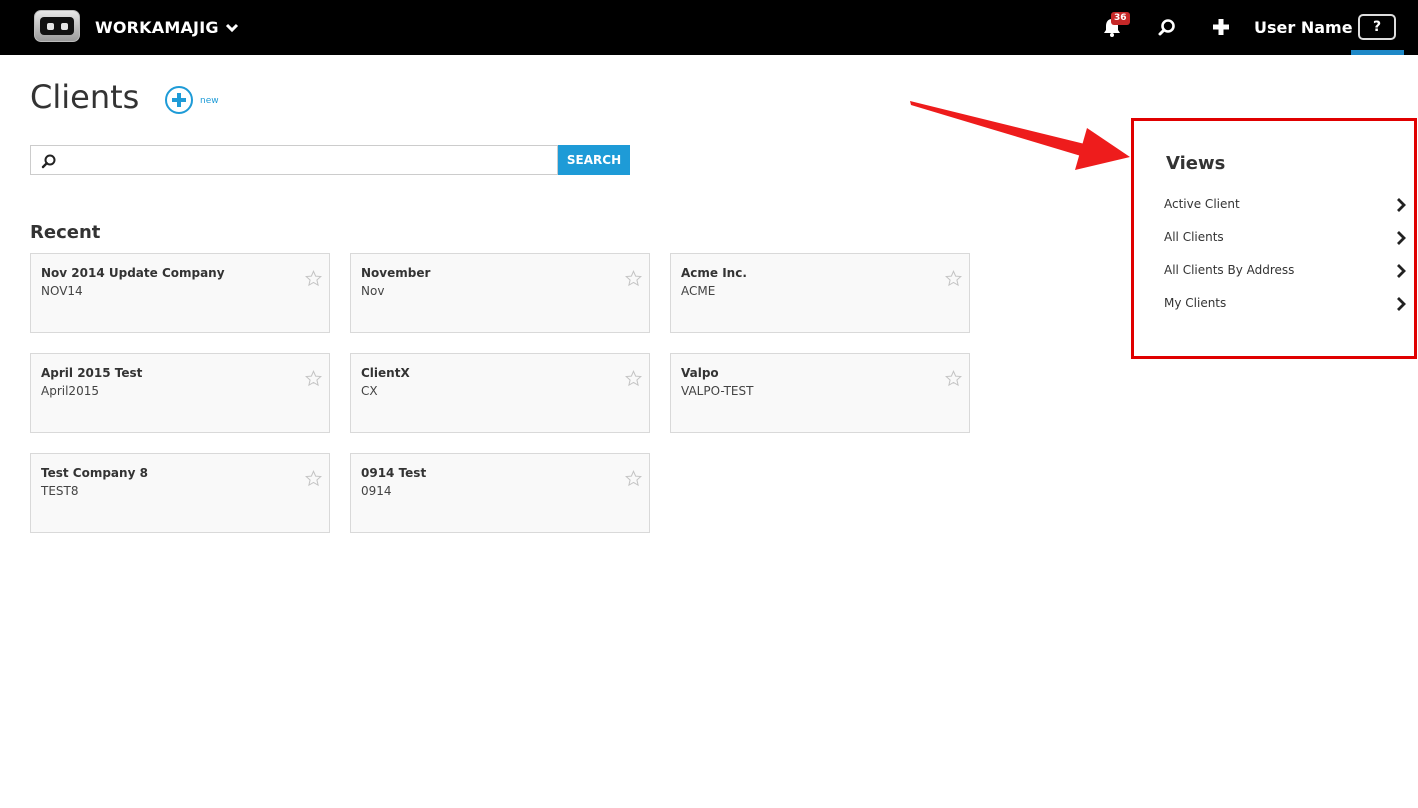 The height and width of the screenshot is (808, 1418). Describe the element at coordinates (1221, 27) in the screenshot. I see `plus-icon` at that location.